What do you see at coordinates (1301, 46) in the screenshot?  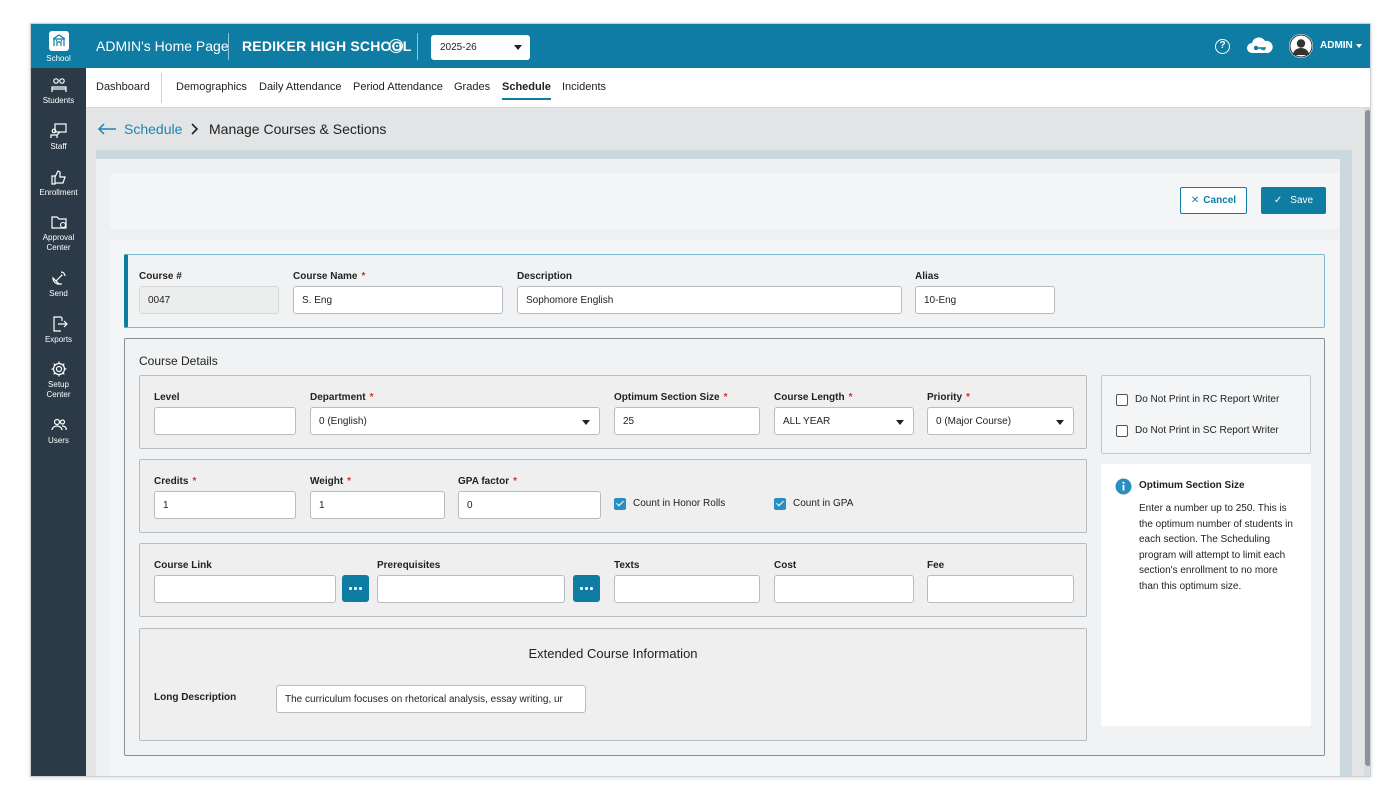 I see `avatar` at bounding box center [1301, 46].